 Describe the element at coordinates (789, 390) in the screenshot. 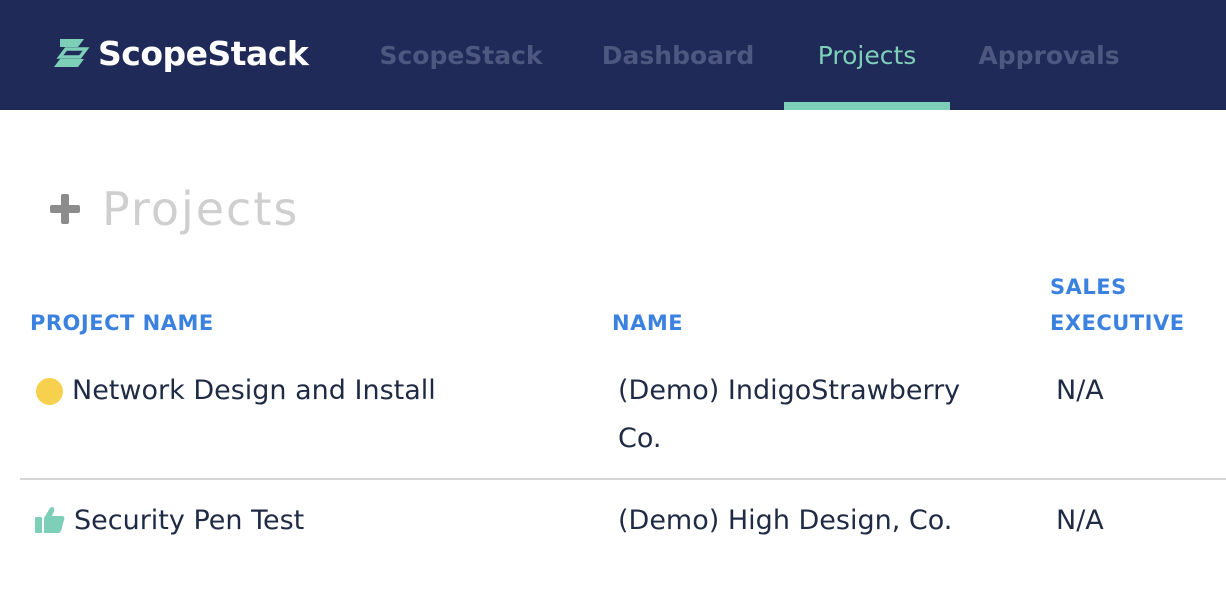

I see `client-name: (Demo) IndigoStrawberry` at that location.